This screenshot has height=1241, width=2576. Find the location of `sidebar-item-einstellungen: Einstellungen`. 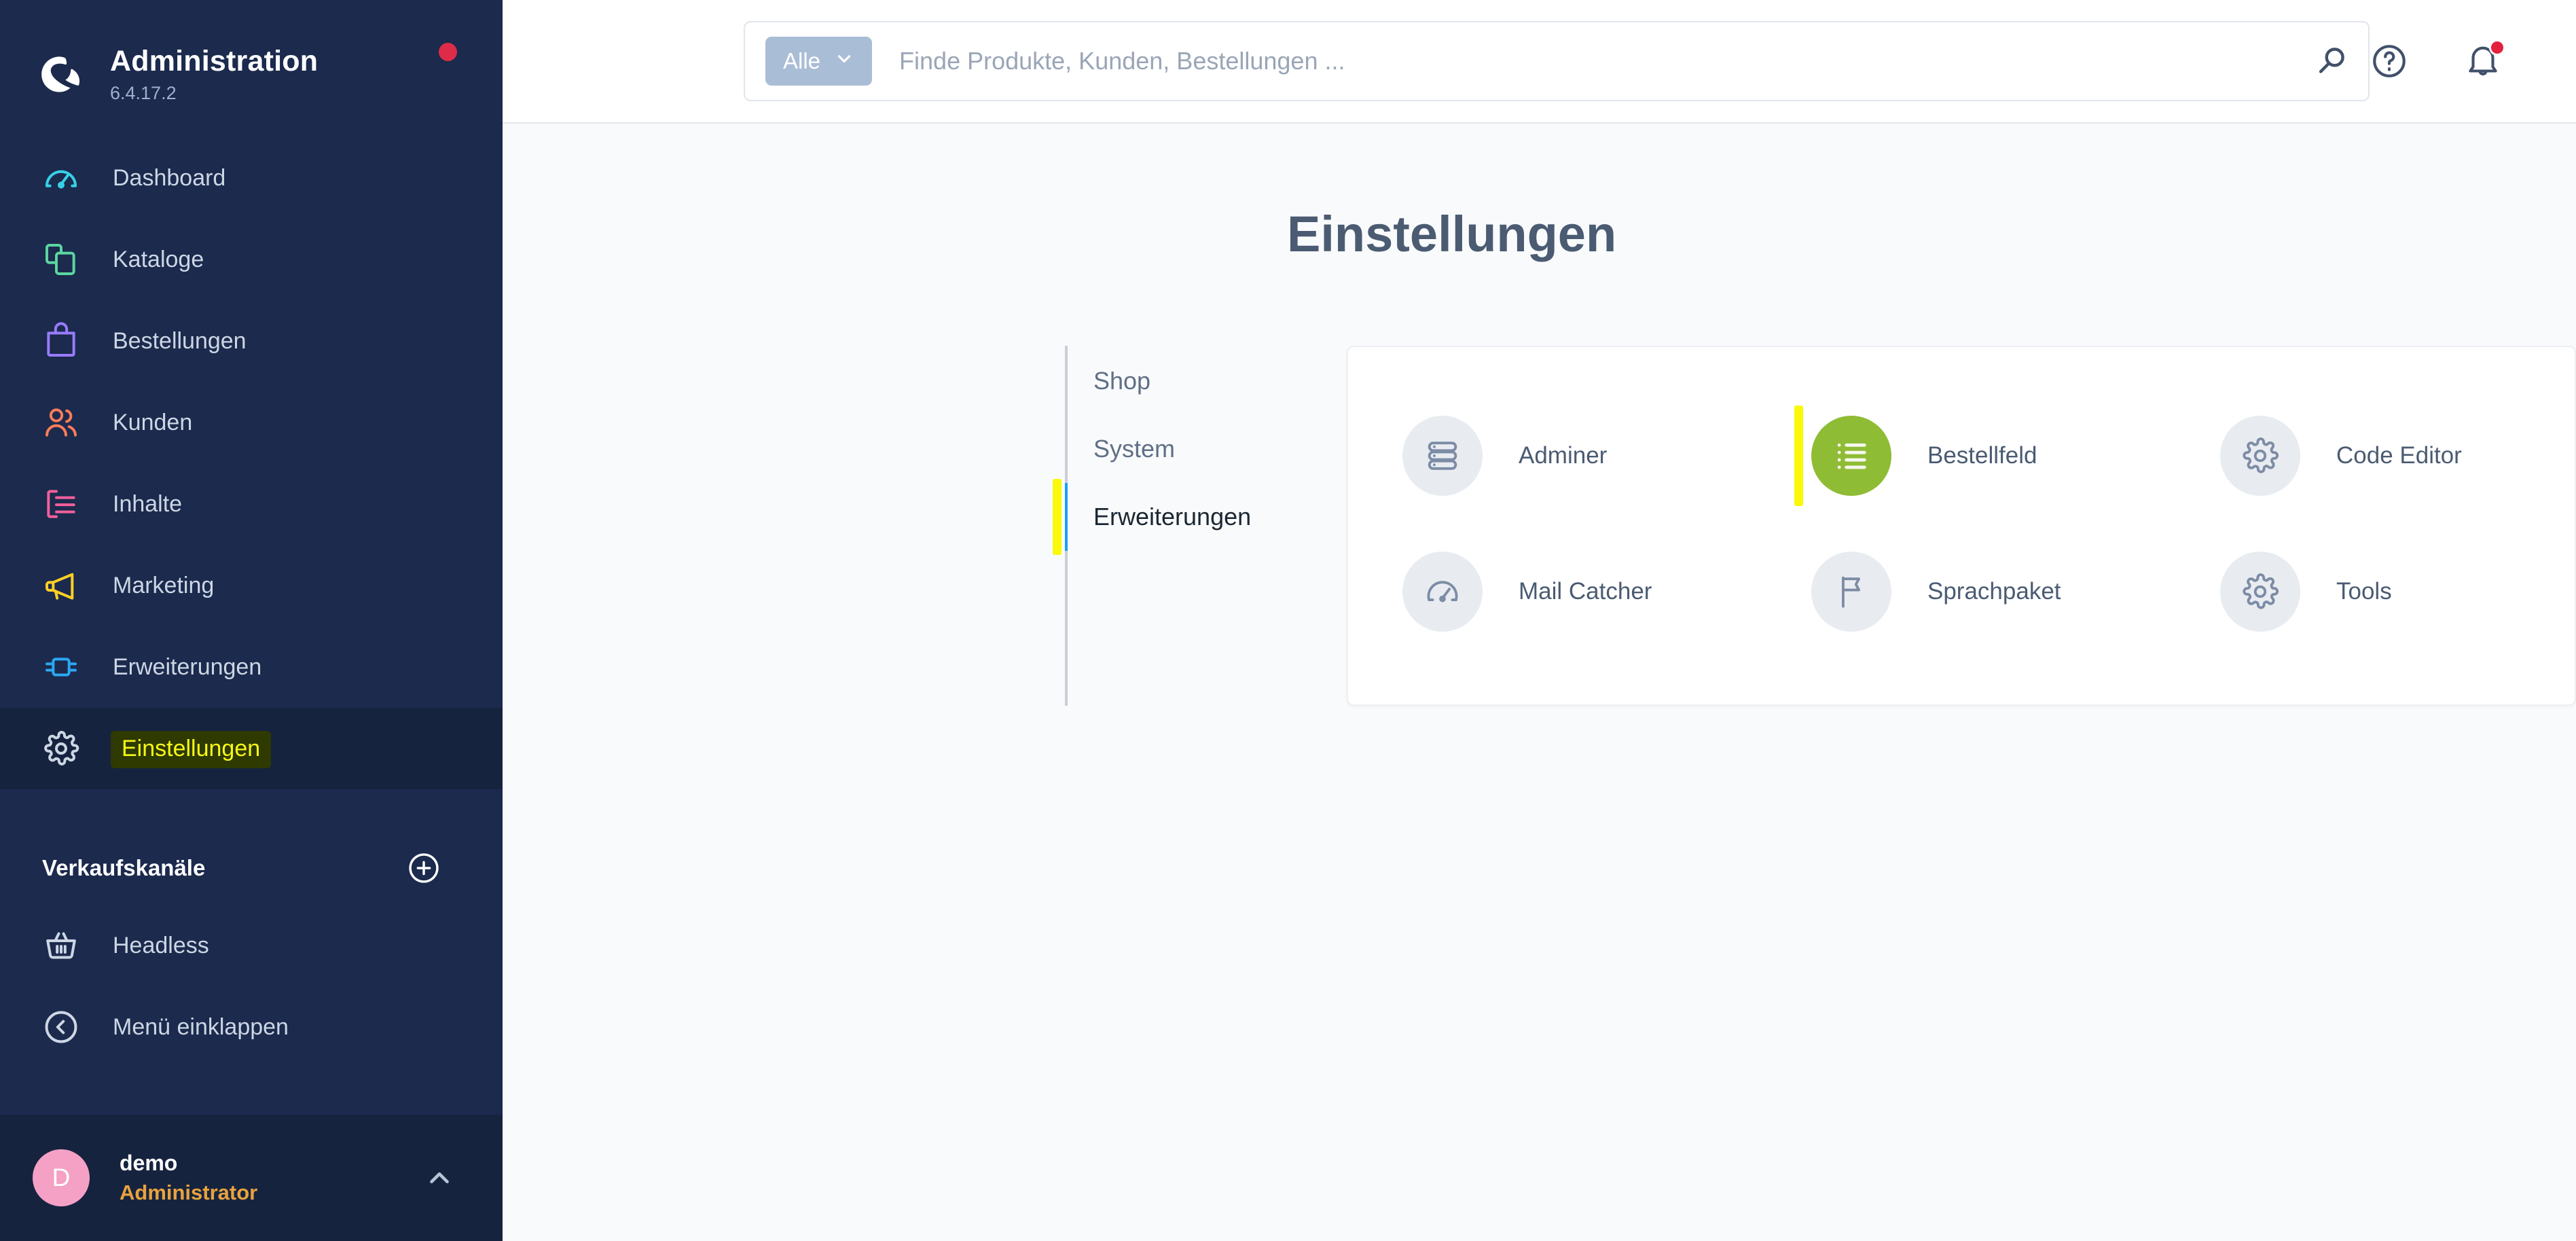

sidebar-item-einstellungen: Einstellungen is located at coordinates (251, 749).